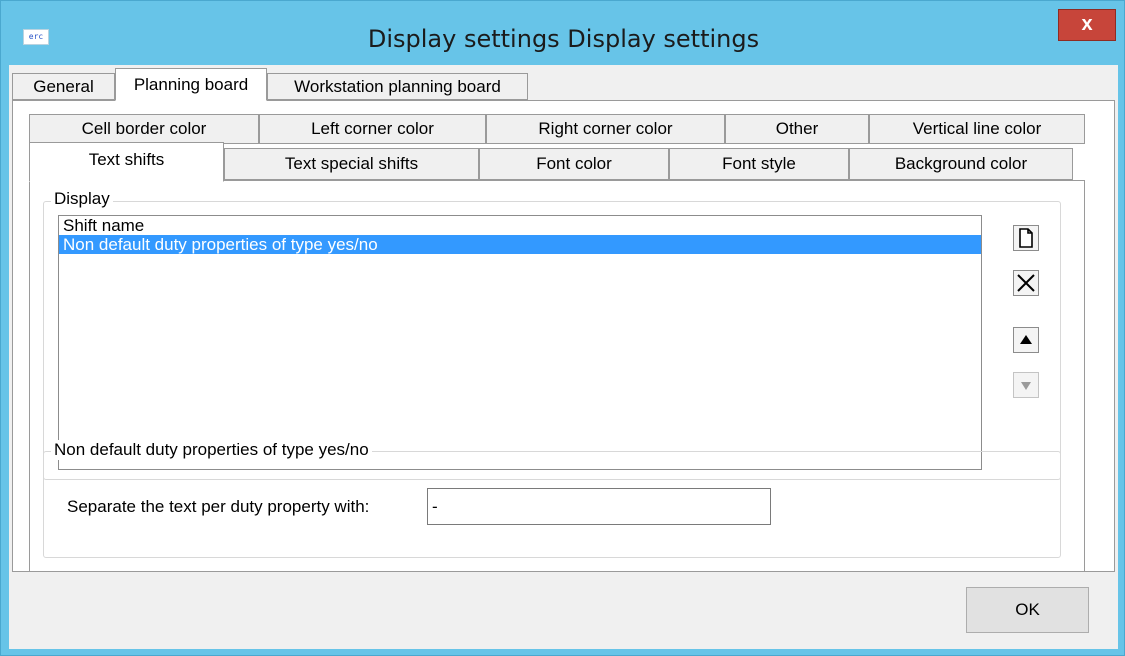  I want to click on tab-cell-border-color: Cell border color, so click(144, 129).